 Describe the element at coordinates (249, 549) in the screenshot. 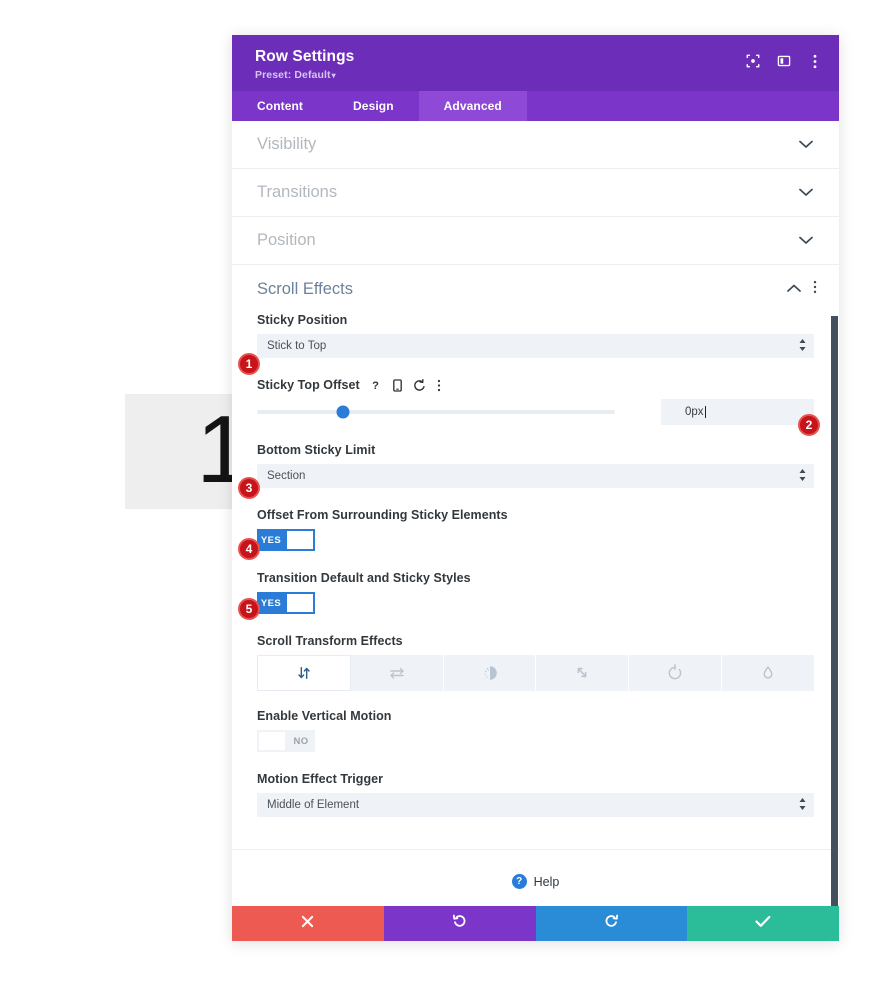

I see `step-badge-4: 4` at that location.